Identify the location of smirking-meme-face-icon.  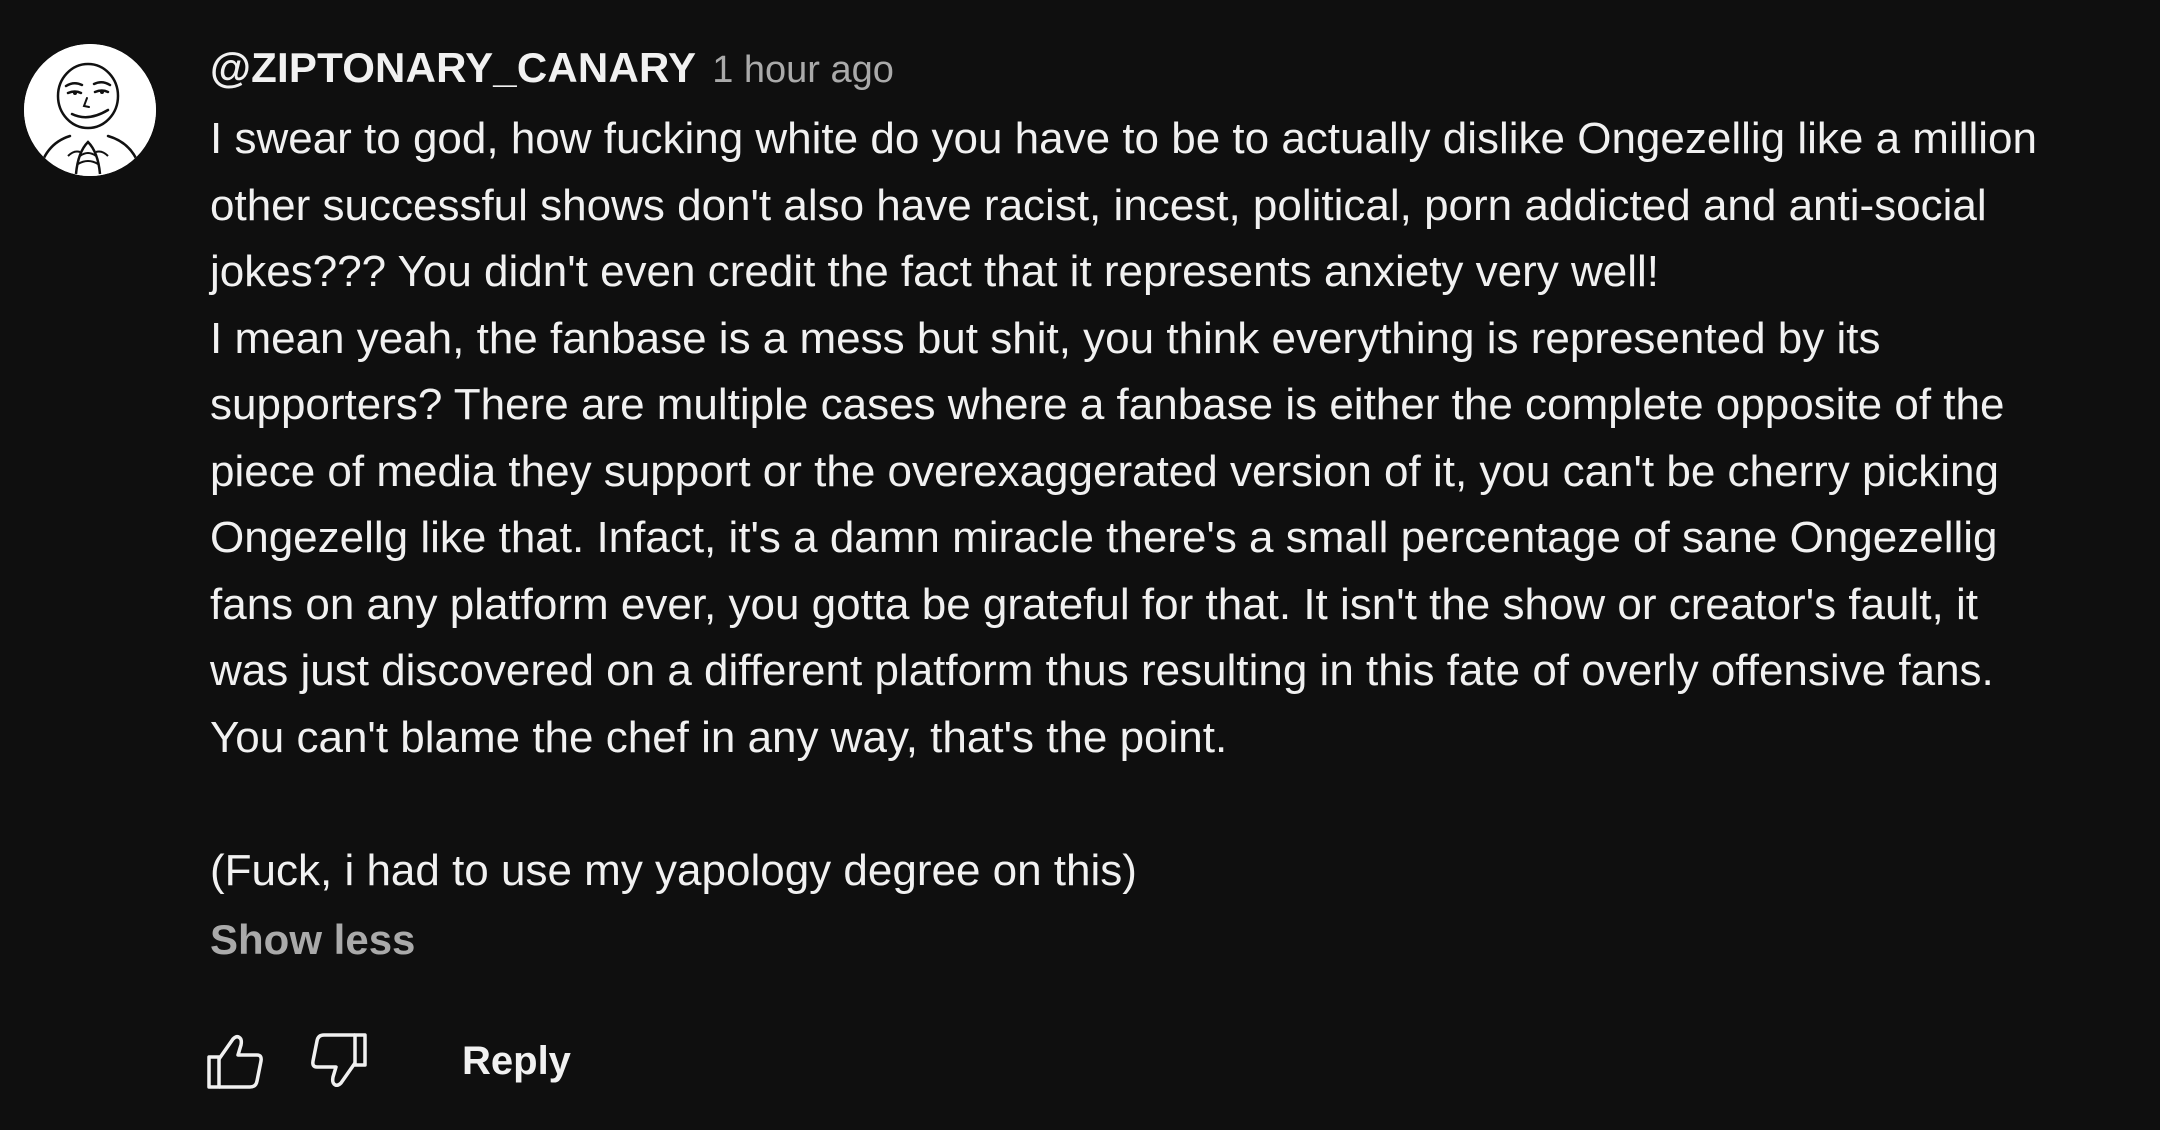
(90, 110).